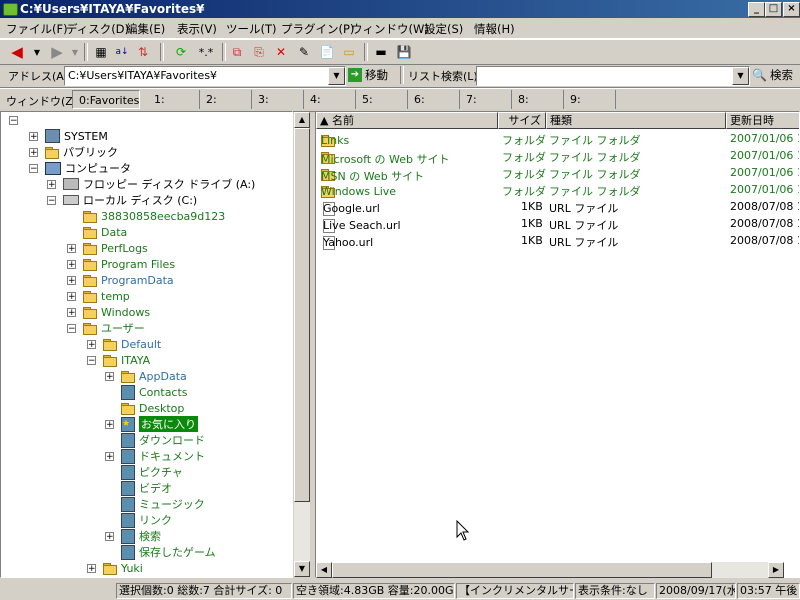 The image size is (800, 600). Describe the element at coordinates (37, 29) in the screenshot. I see `menu-file: ファイル(F)` at that location.